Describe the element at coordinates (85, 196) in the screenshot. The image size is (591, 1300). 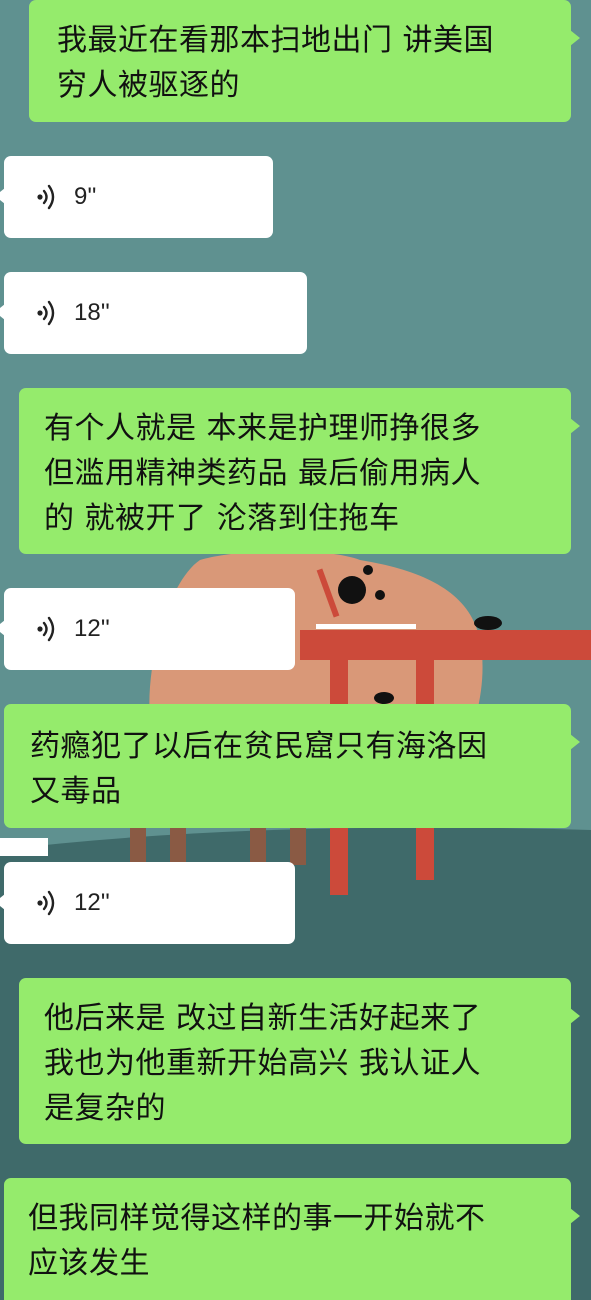
I see `voice-duration: 9''` at that location.